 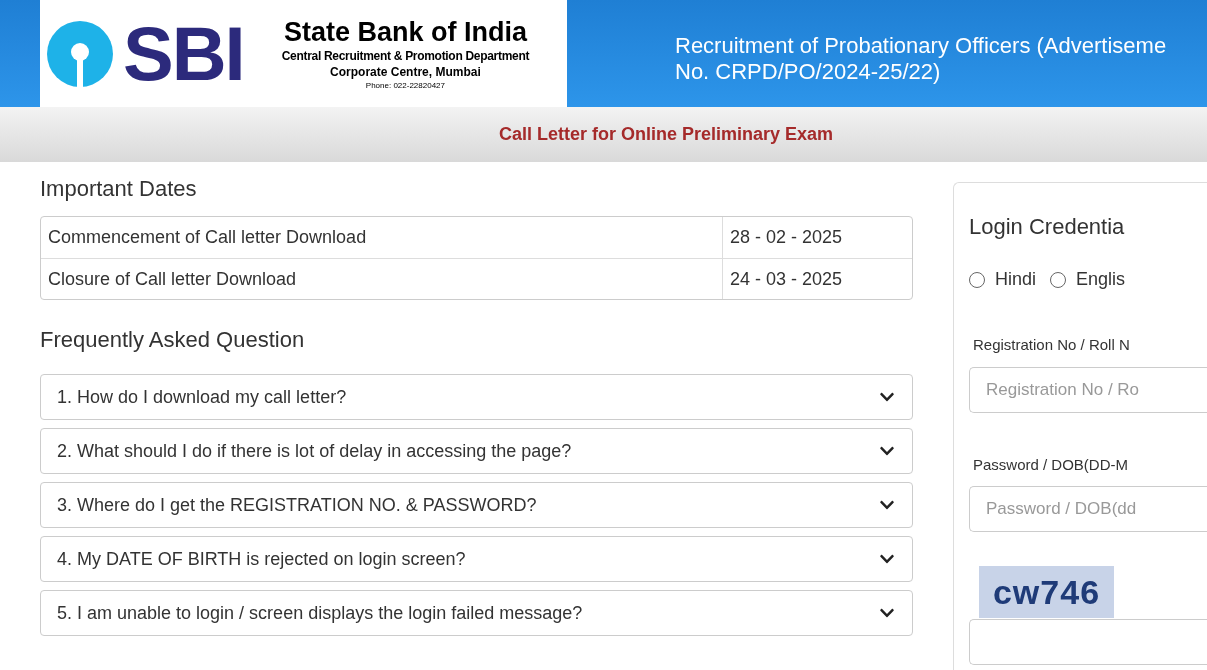 I want to click on table-cell: Closure of Call letter Download, so click(x=382, y=279).